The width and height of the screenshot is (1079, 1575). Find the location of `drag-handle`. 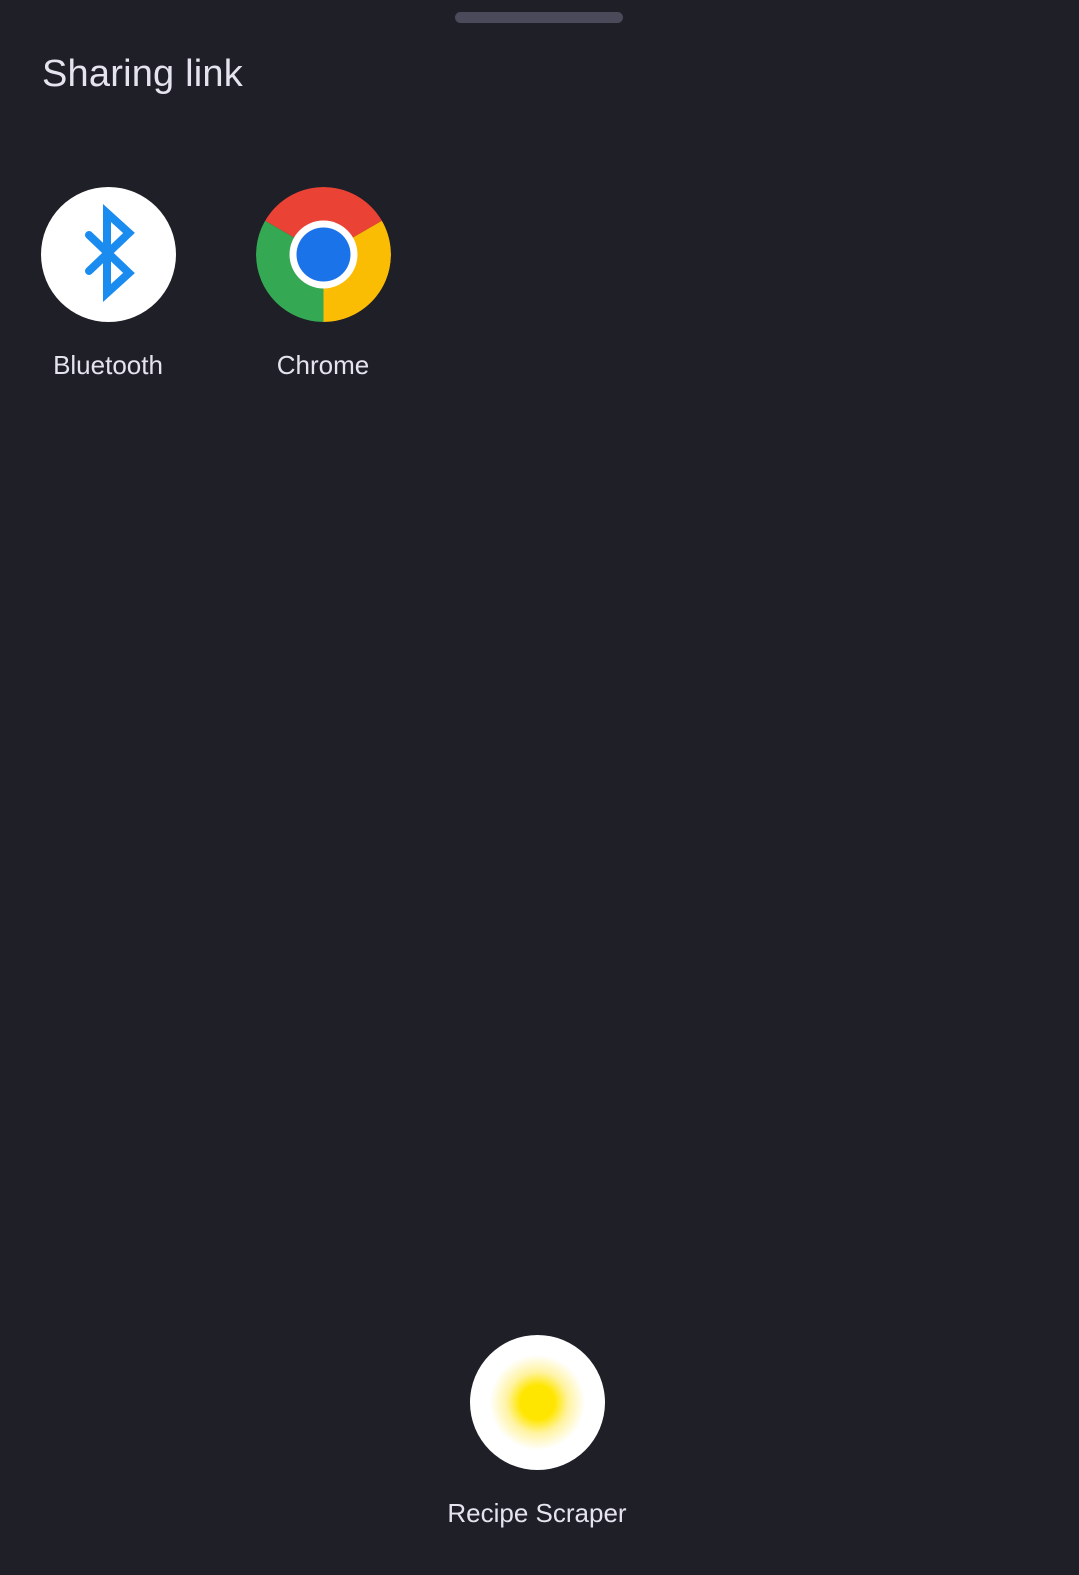

drag-handle is located at coordinates (539, 17).